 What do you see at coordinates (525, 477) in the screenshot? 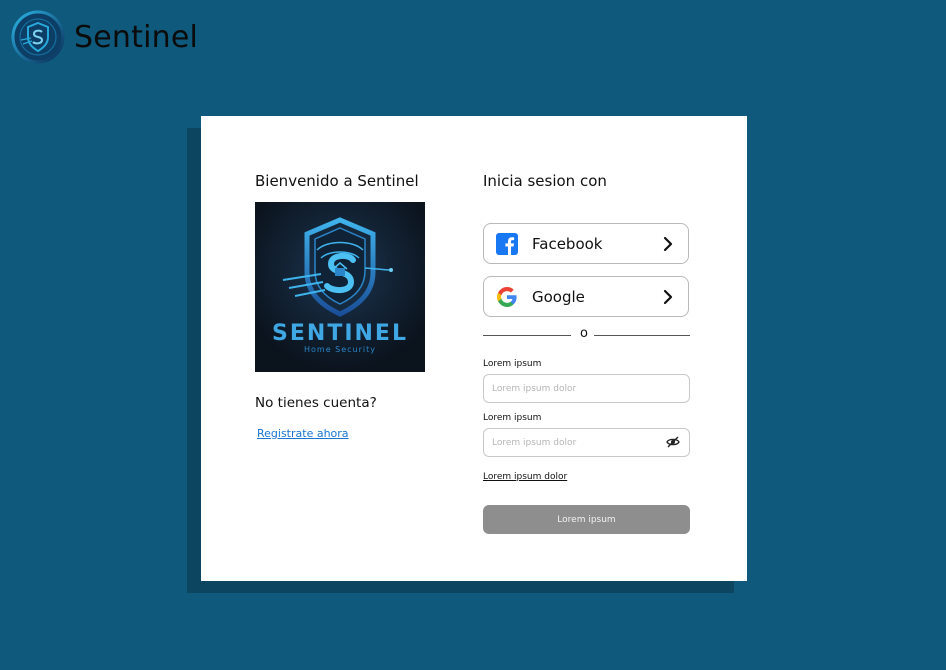
I see `forgot-password-link: Lorem ipsum dolor` at bounding box center [525, 477].